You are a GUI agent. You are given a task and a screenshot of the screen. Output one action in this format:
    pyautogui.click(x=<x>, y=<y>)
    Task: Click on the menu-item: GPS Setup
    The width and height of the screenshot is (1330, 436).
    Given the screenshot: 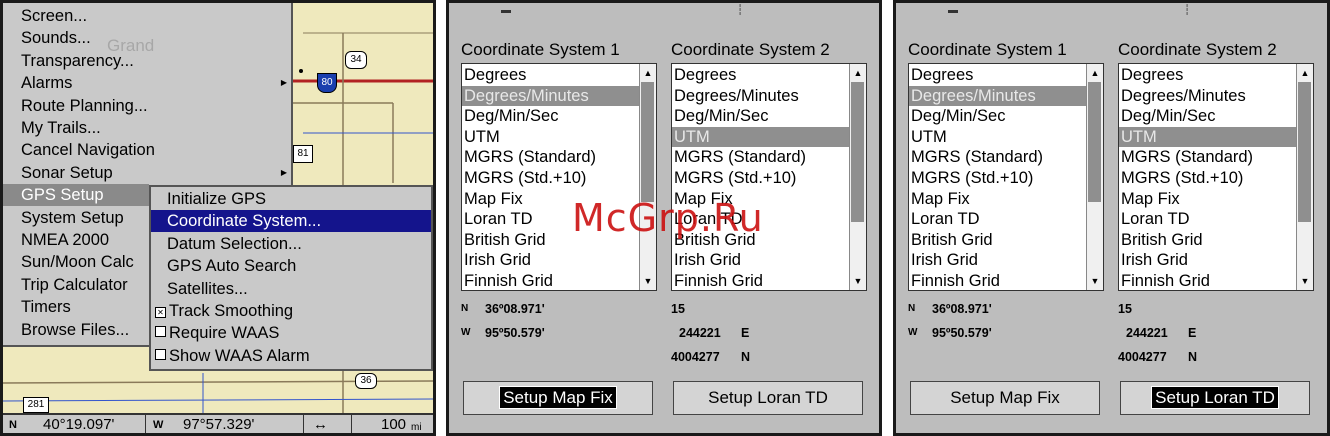 What is the action you would take?
    pyautogui.click(x=76, y=195)
    